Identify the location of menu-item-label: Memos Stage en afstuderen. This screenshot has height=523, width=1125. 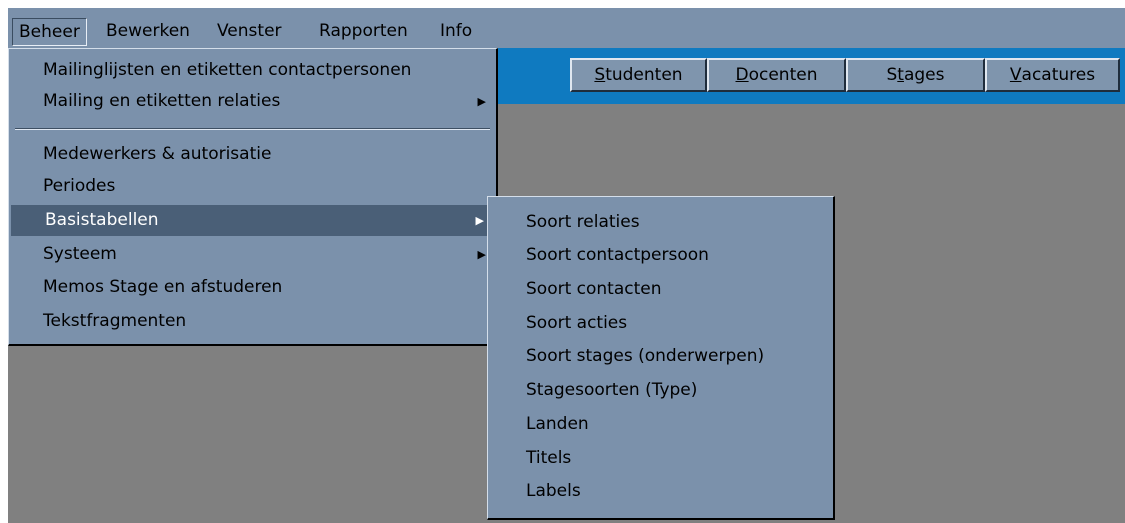
(163, 287).